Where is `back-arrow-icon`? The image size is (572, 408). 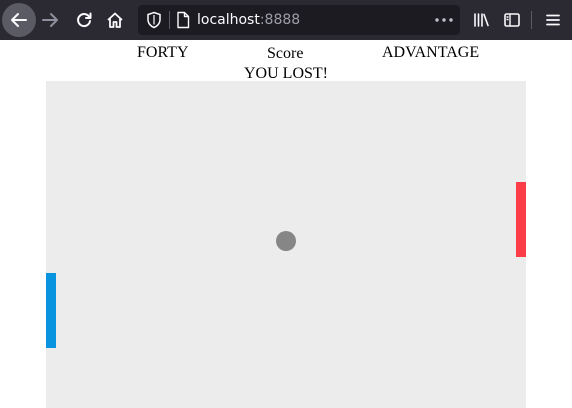
back-arrow-icon is located at coordinates (19, 20).